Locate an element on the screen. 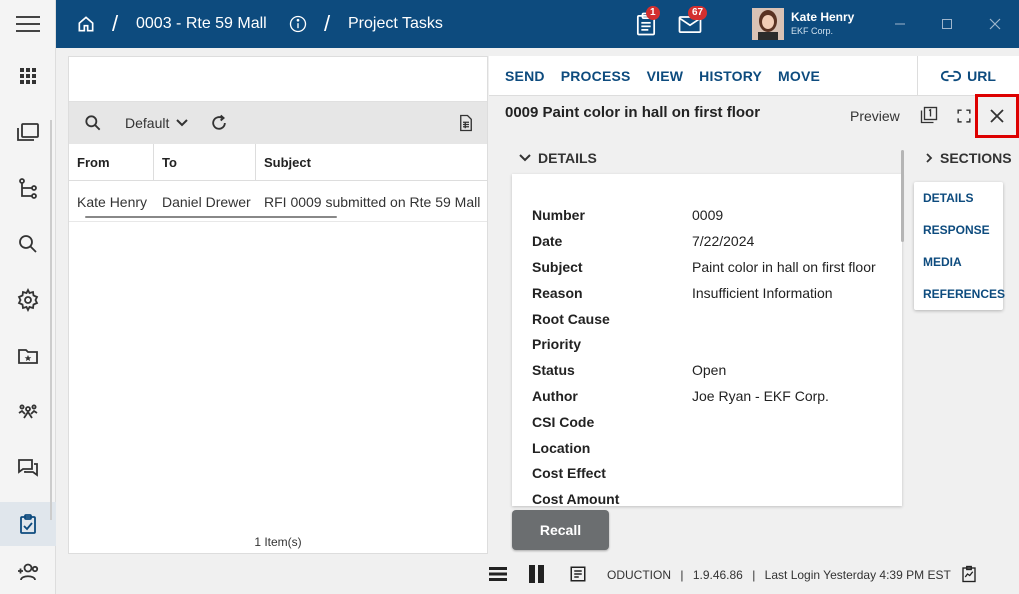 The width and height of the screenshot is (1019, 594). export-button is located at coordinates (466, 123).